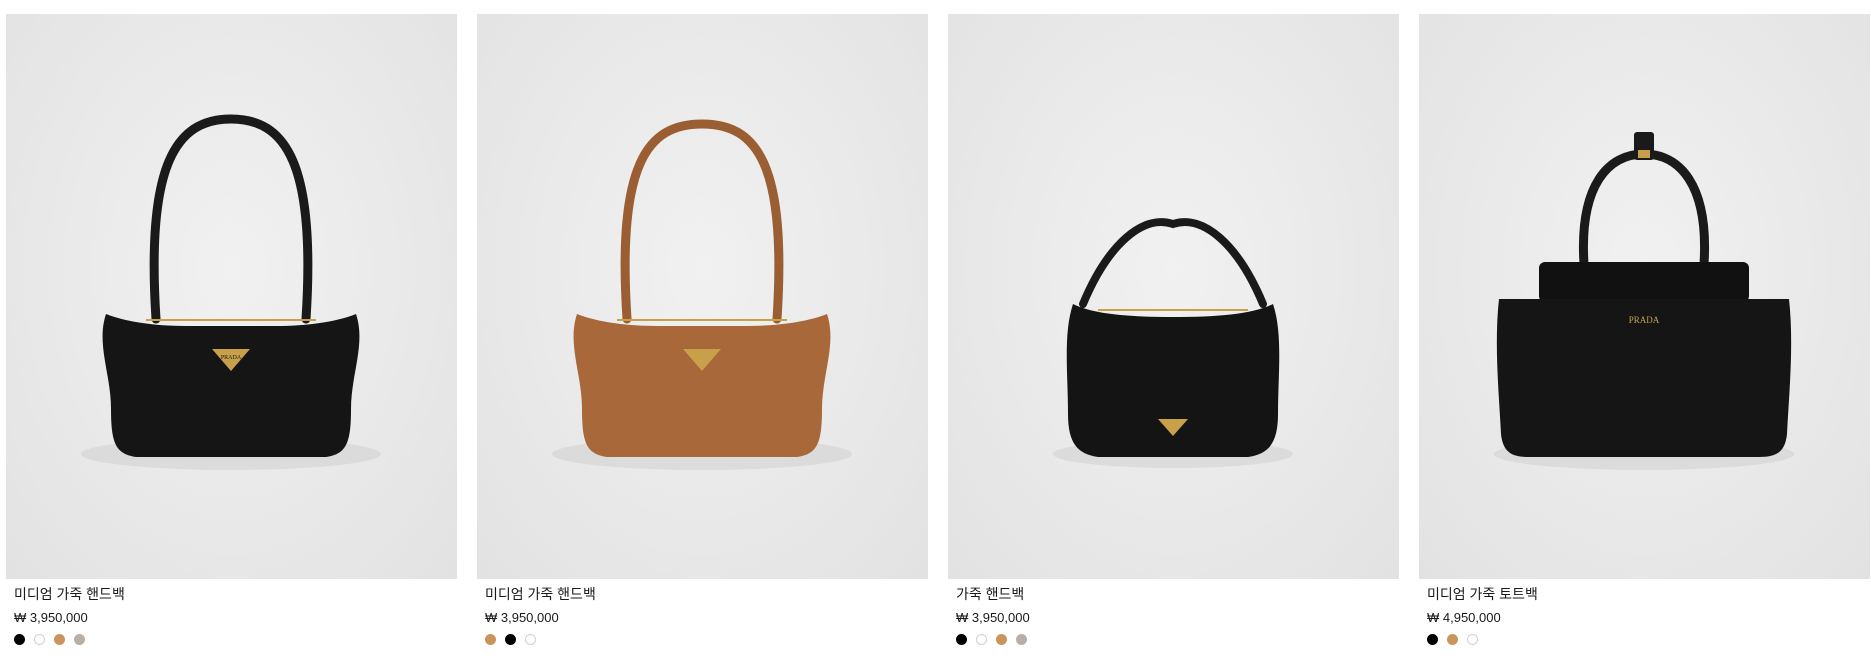 The image size is (1871, 663). What do you see at coordinates (1464, 617) in the screenshot?
I see `product-price: ₩ 4,950,000` at bounding box center [1464, 617].